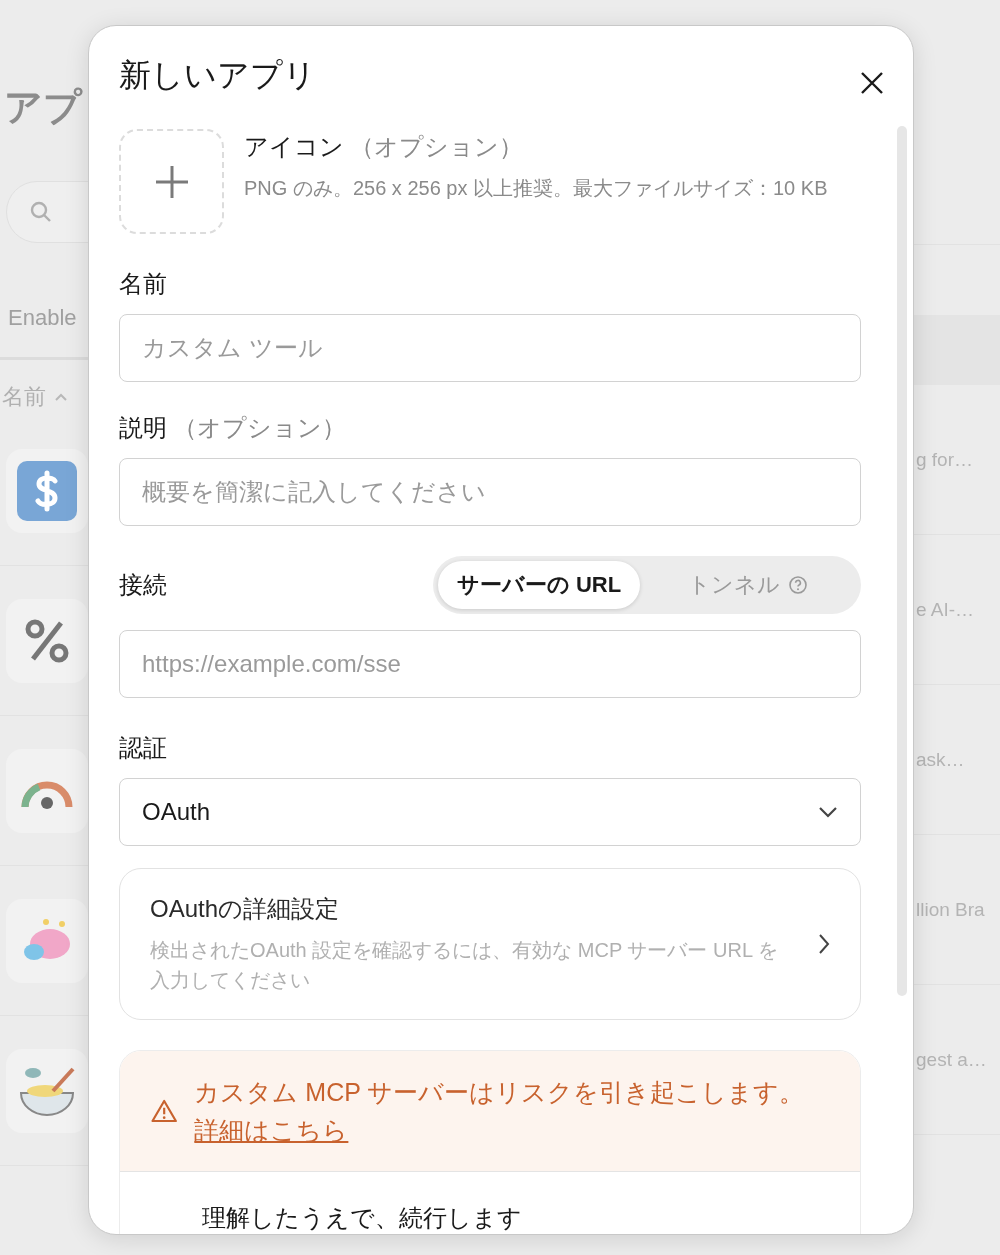  What do you see at coordinates (143, 585) in the screenshot?
I see `field-label: 接続` at bounding box center [143, 585].